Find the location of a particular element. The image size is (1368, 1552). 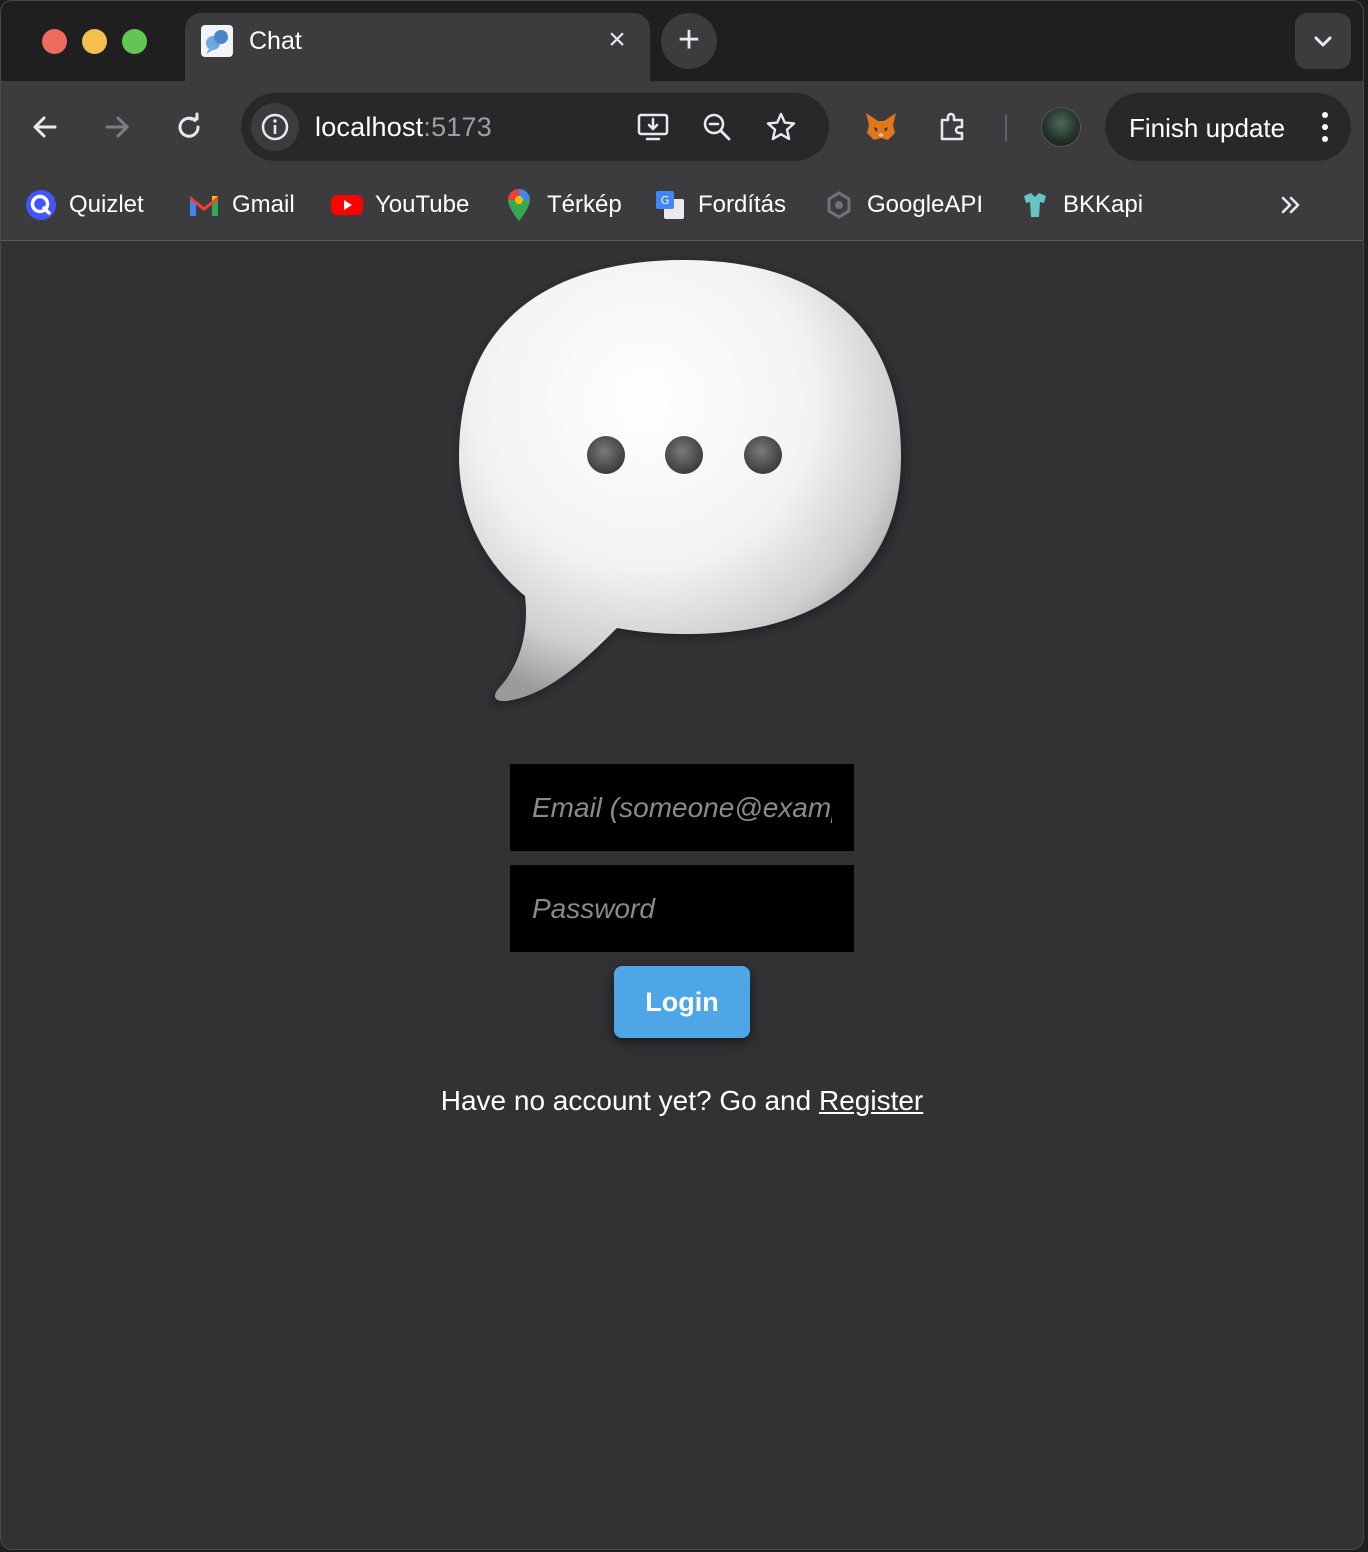

reload-button is located at coordinates (189, 127).